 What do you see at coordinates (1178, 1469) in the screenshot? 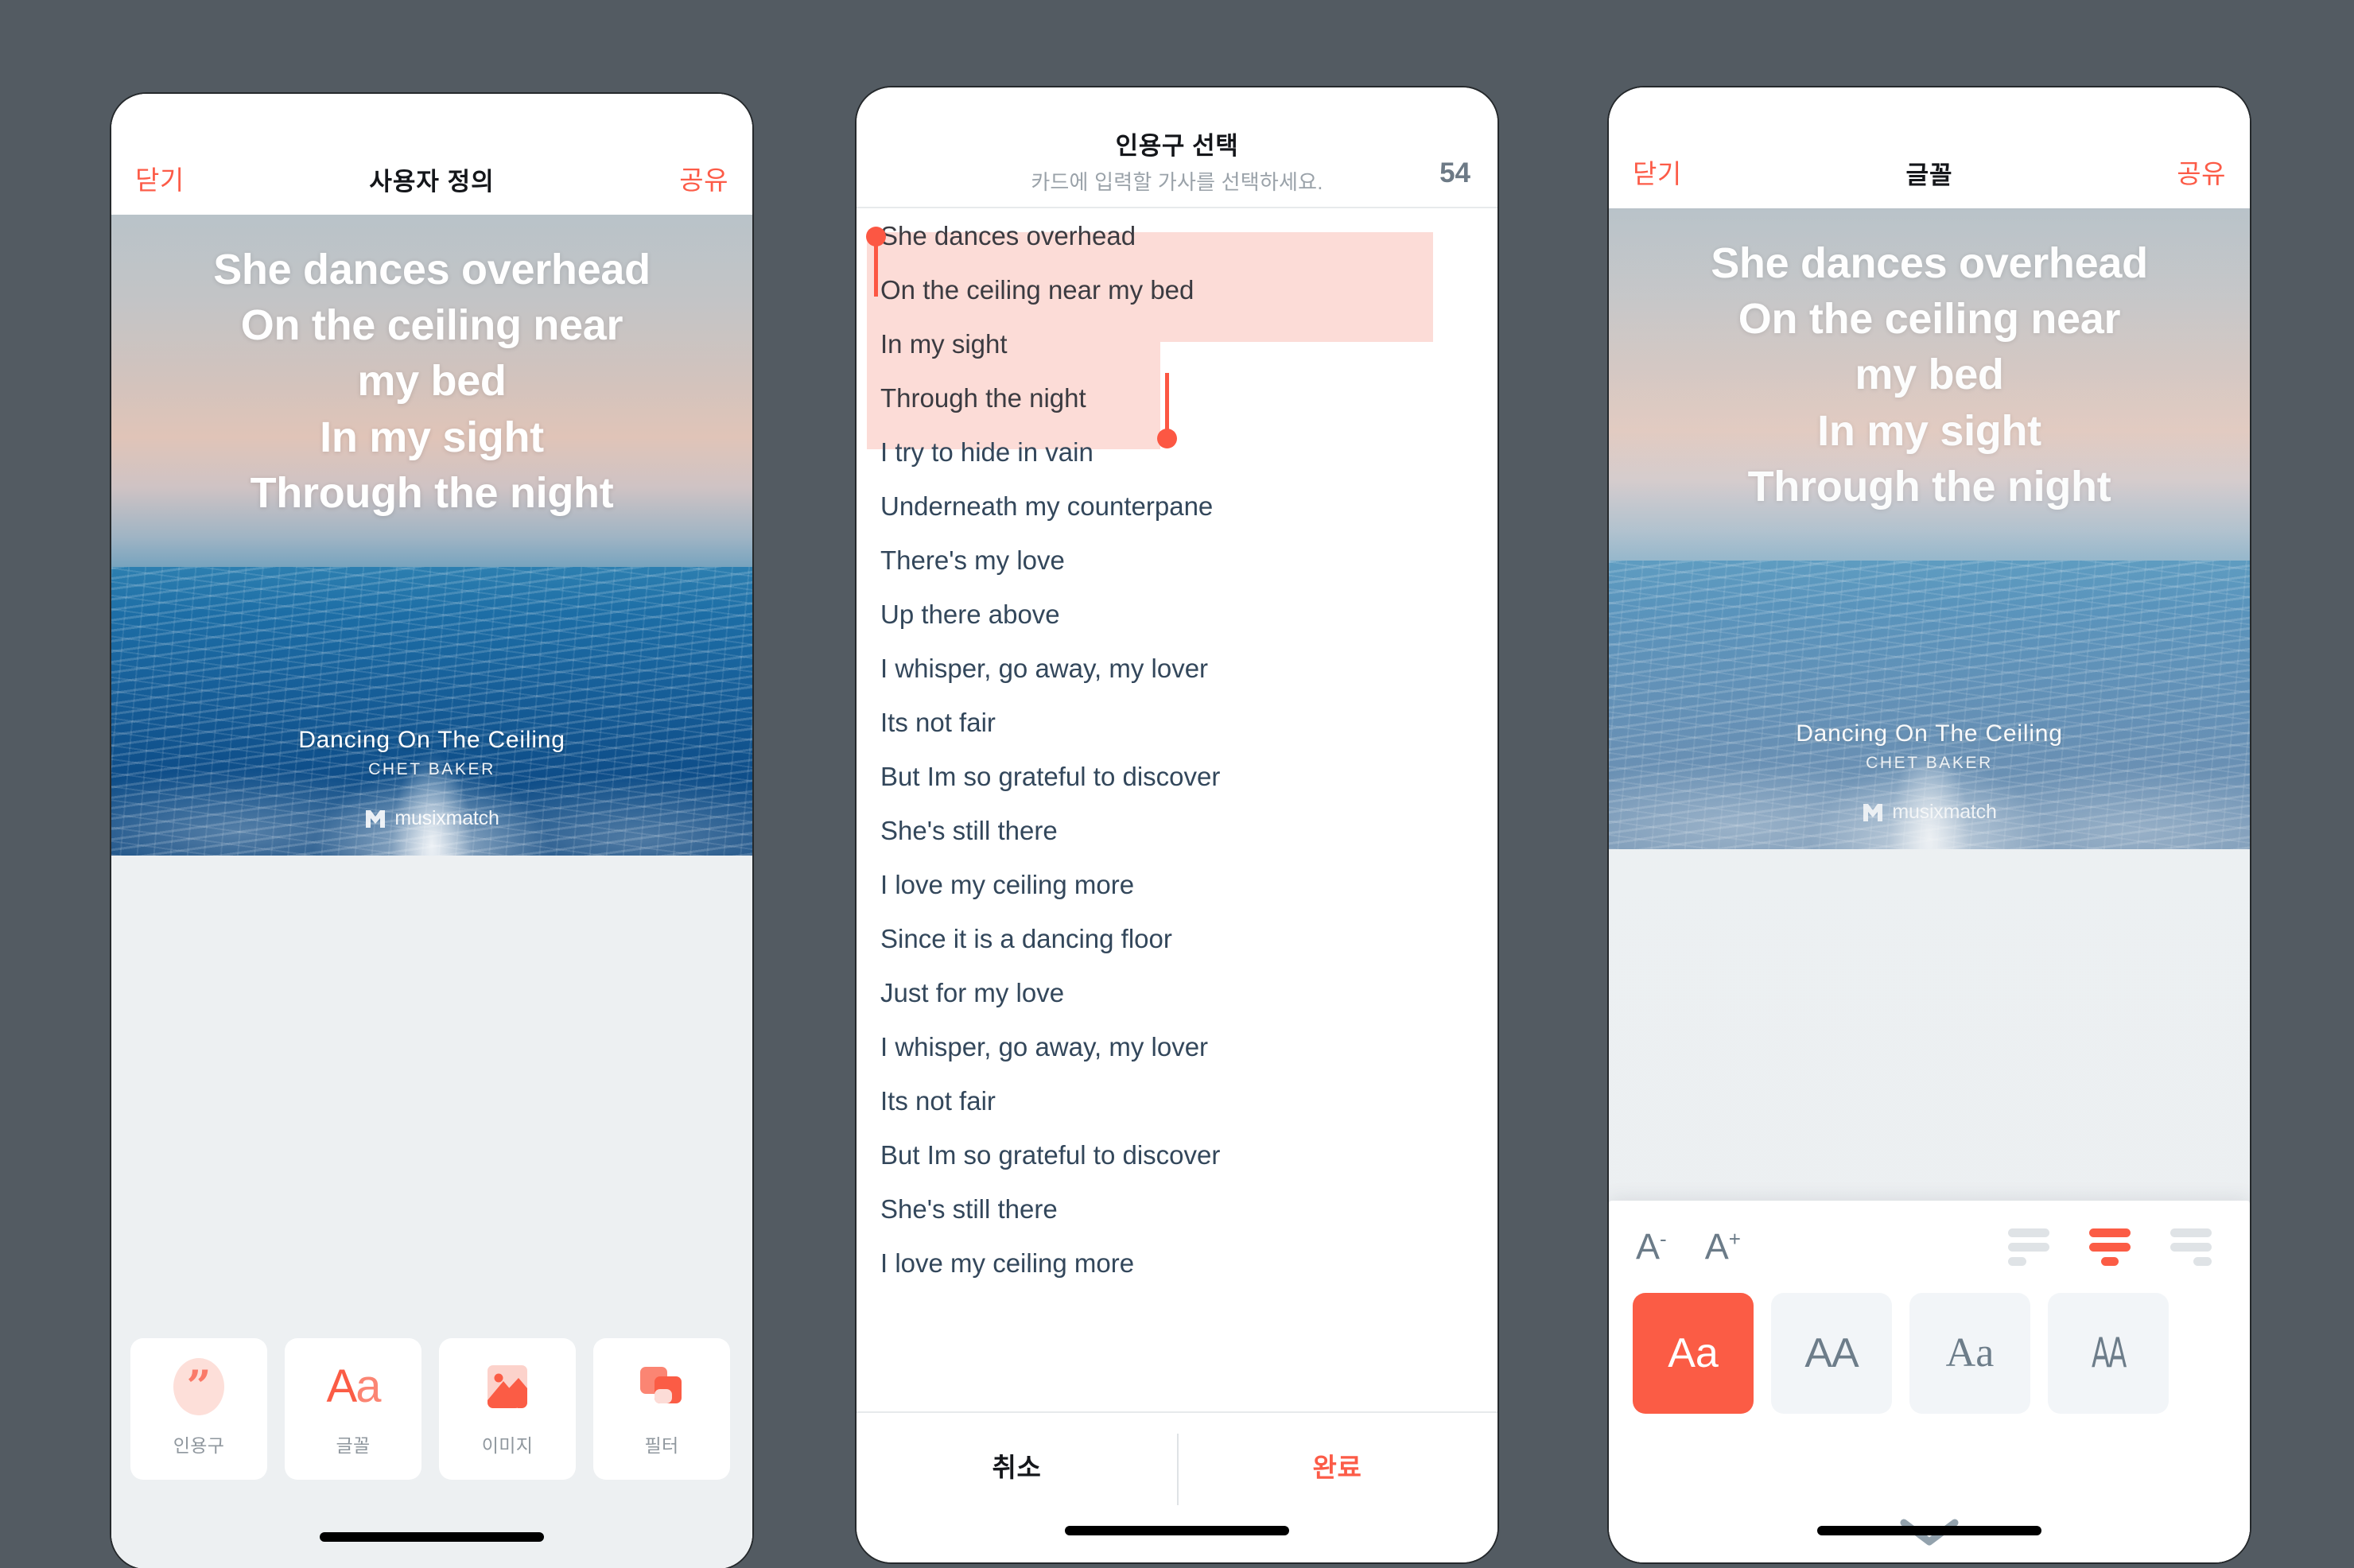
I see `footer-divider` at bounding box center [1178, 1469].